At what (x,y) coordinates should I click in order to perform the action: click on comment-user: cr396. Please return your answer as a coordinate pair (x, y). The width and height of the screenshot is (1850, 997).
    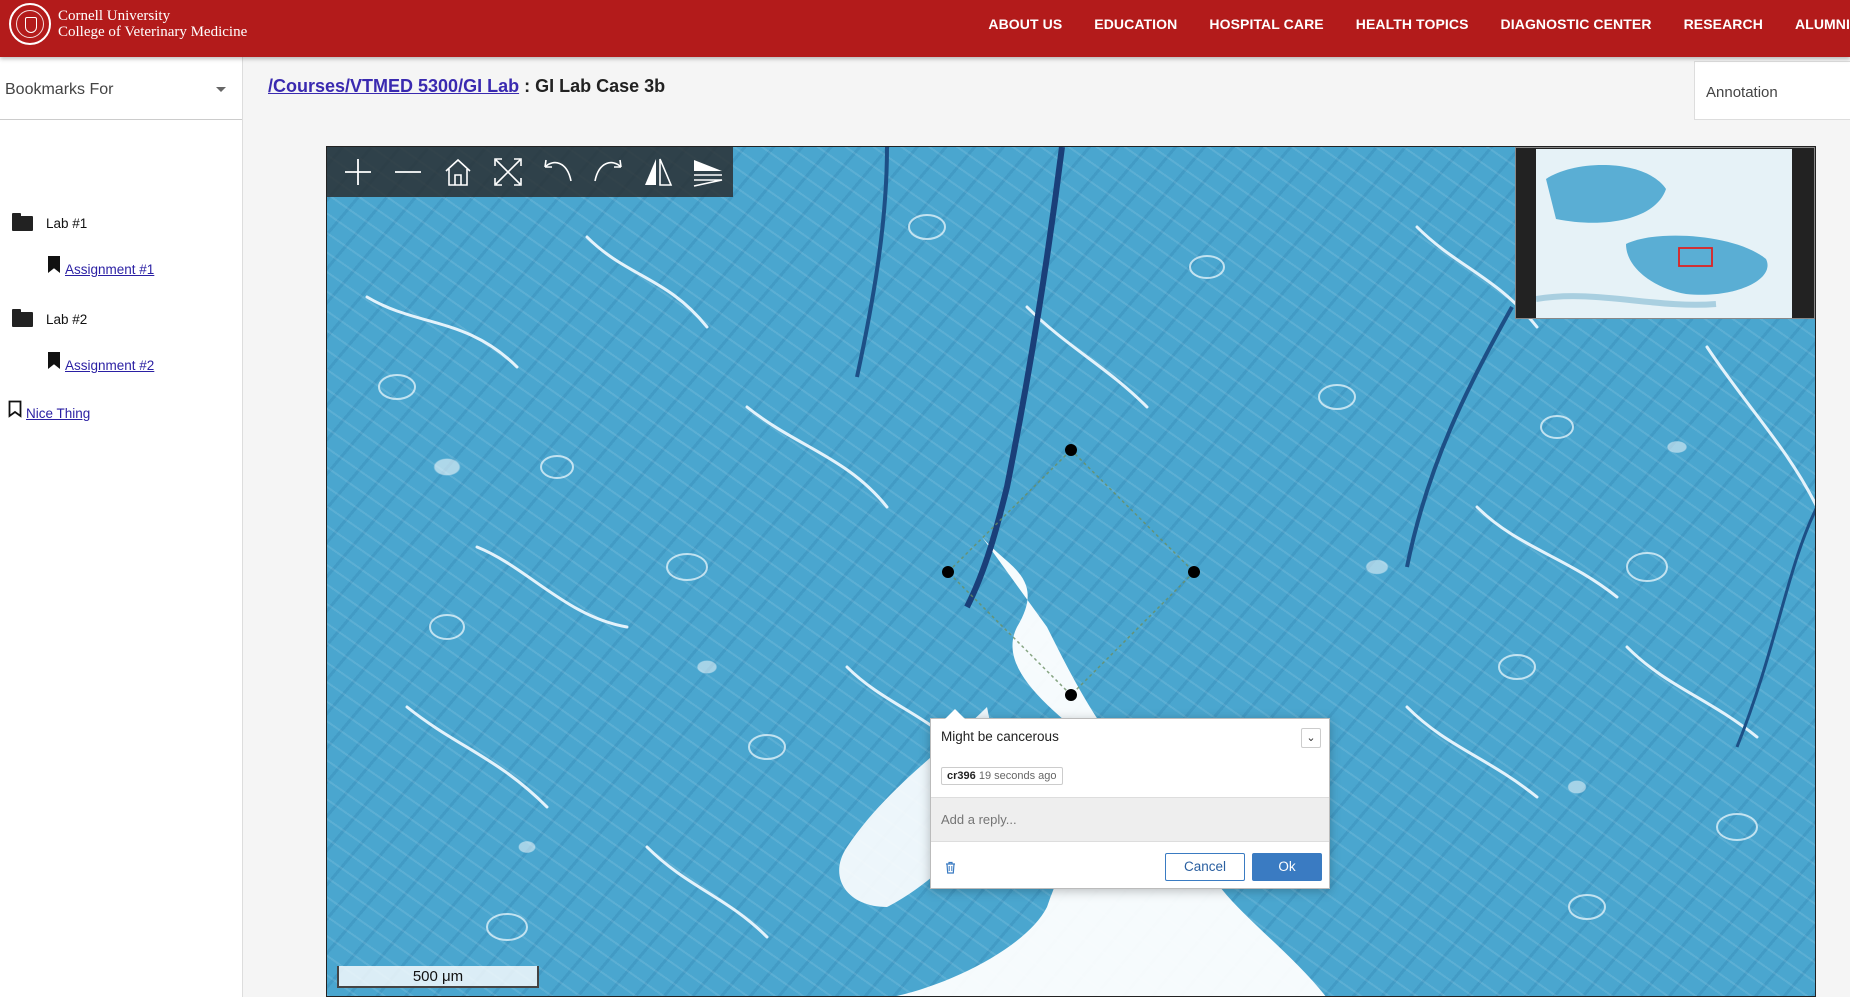
    Looking at the image, I should click on (961, 776).